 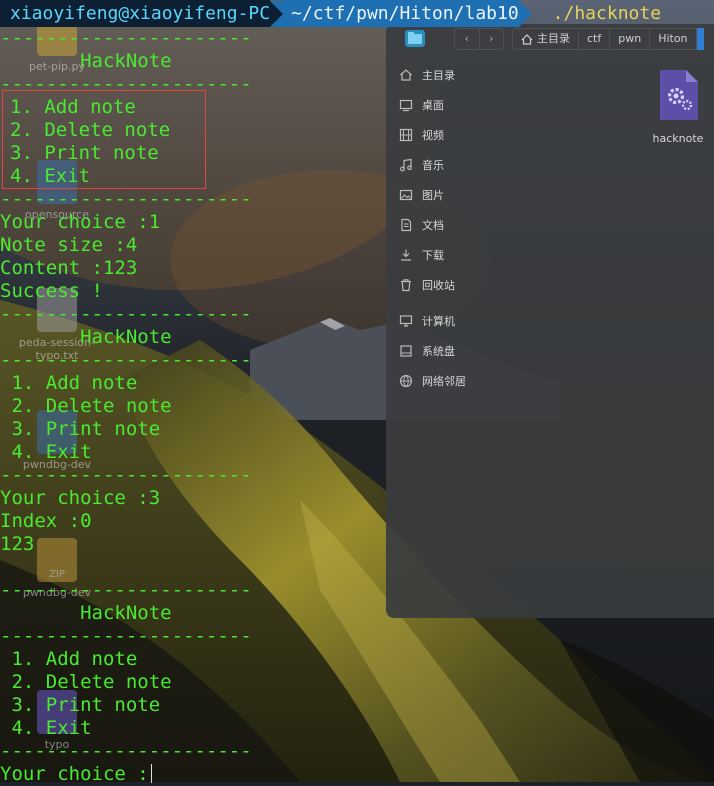 What do you see at coordinates (492, 39) in the screenshot?
I see `forward-button: ›` at bounding box center [492, 39].